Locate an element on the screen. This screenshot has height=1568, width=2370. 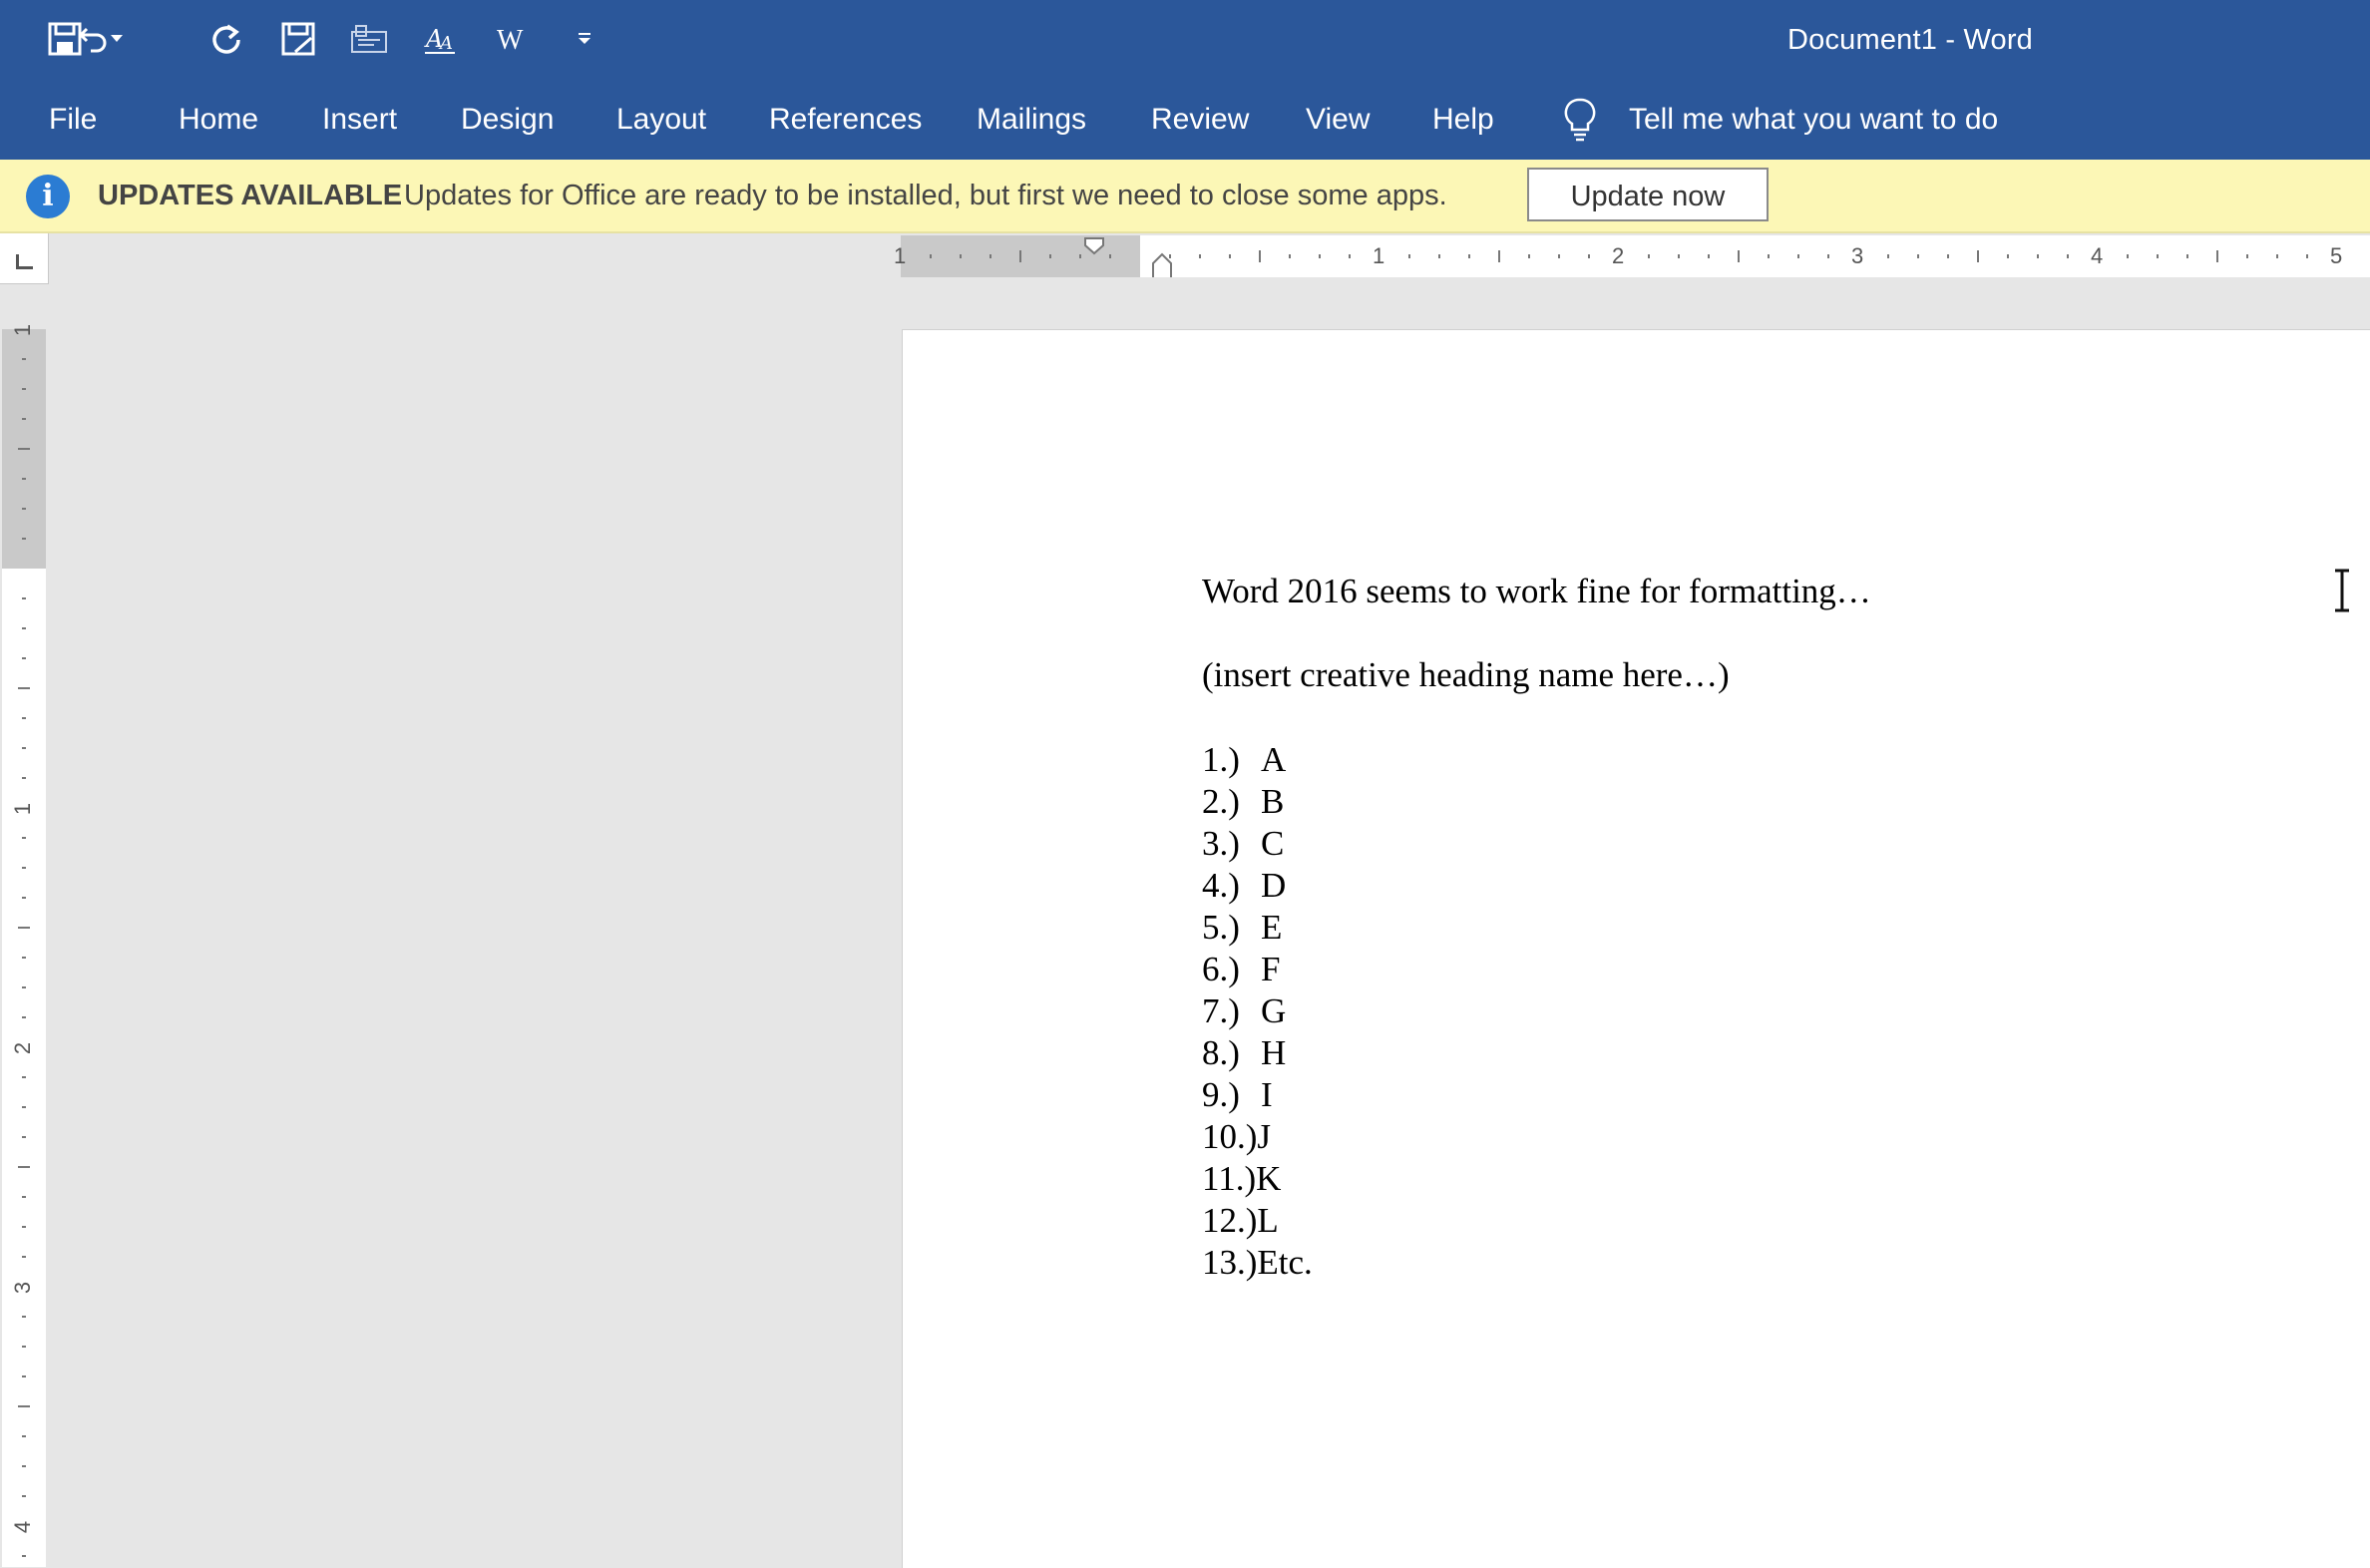
list-item: 9.) I is located at coordinates (1237, 1095).